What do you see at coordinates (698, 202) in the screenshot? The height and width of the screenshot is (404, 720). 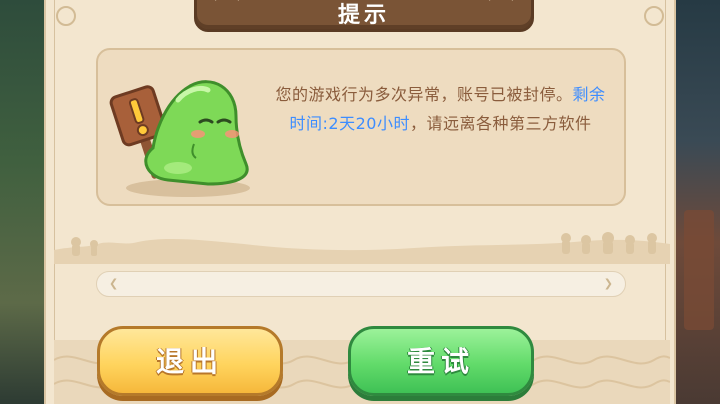 I see `background-right` at bounding box center [698, 202].